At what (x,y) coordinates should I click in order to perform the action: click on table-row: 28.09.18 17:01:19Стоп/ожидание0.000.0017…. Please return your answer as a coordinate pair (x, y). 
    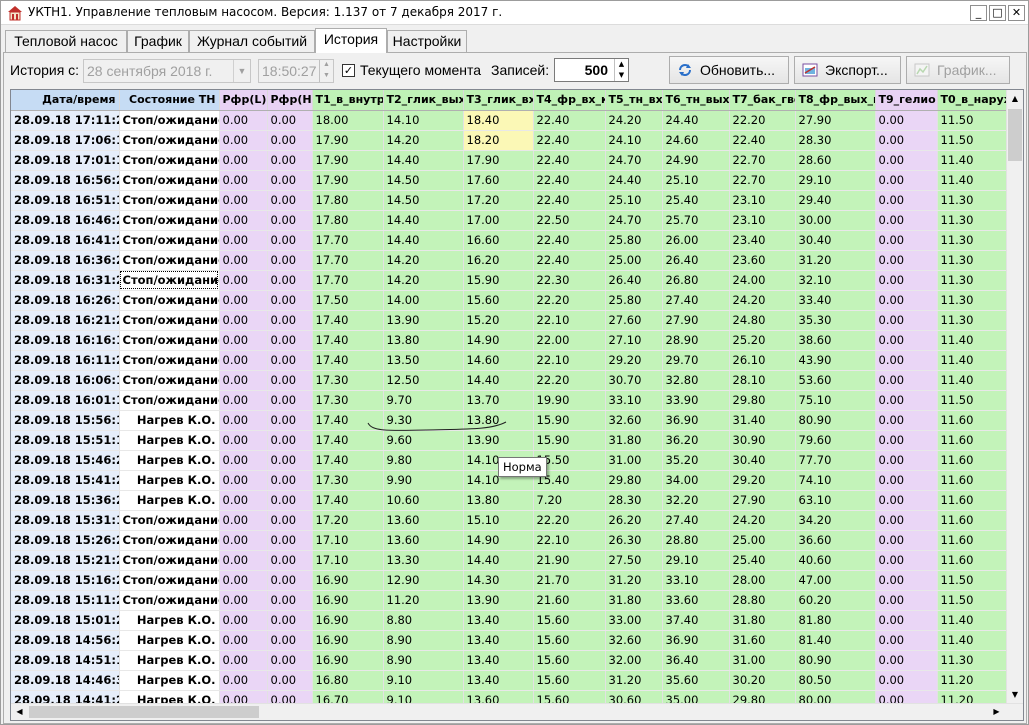
    Looking at the image, I should click on (509, 160).